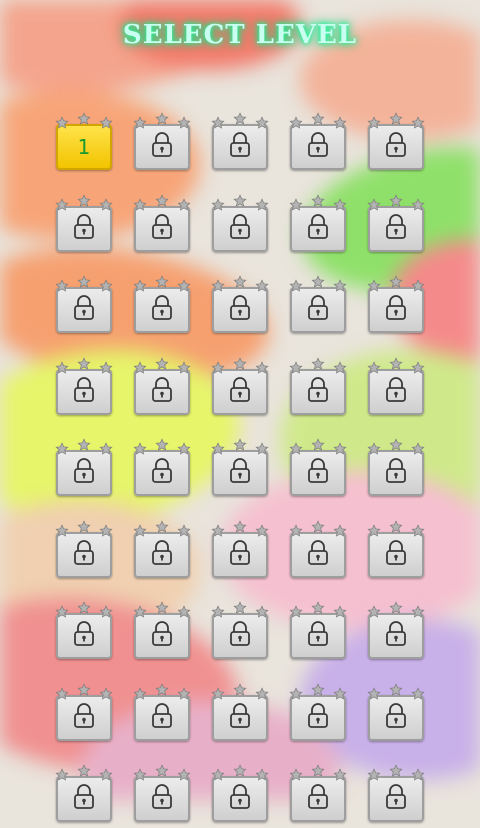 This screenshot has height=828, width=480. I want to click on level-tile: 1, so click(84, 144).